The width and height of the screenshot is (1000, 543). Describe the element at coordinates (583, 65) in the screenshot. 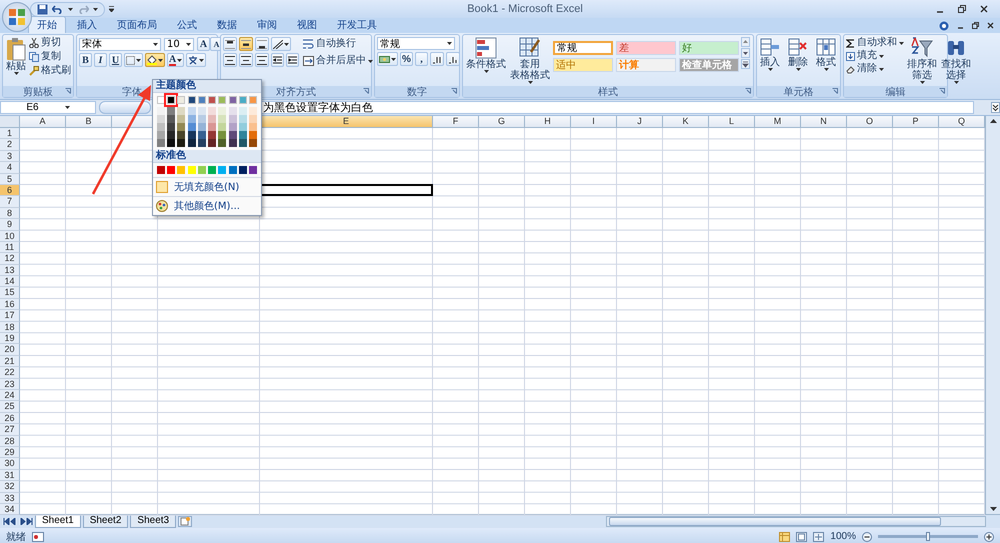

I see `cell-style-swatch: 适中` at that location.